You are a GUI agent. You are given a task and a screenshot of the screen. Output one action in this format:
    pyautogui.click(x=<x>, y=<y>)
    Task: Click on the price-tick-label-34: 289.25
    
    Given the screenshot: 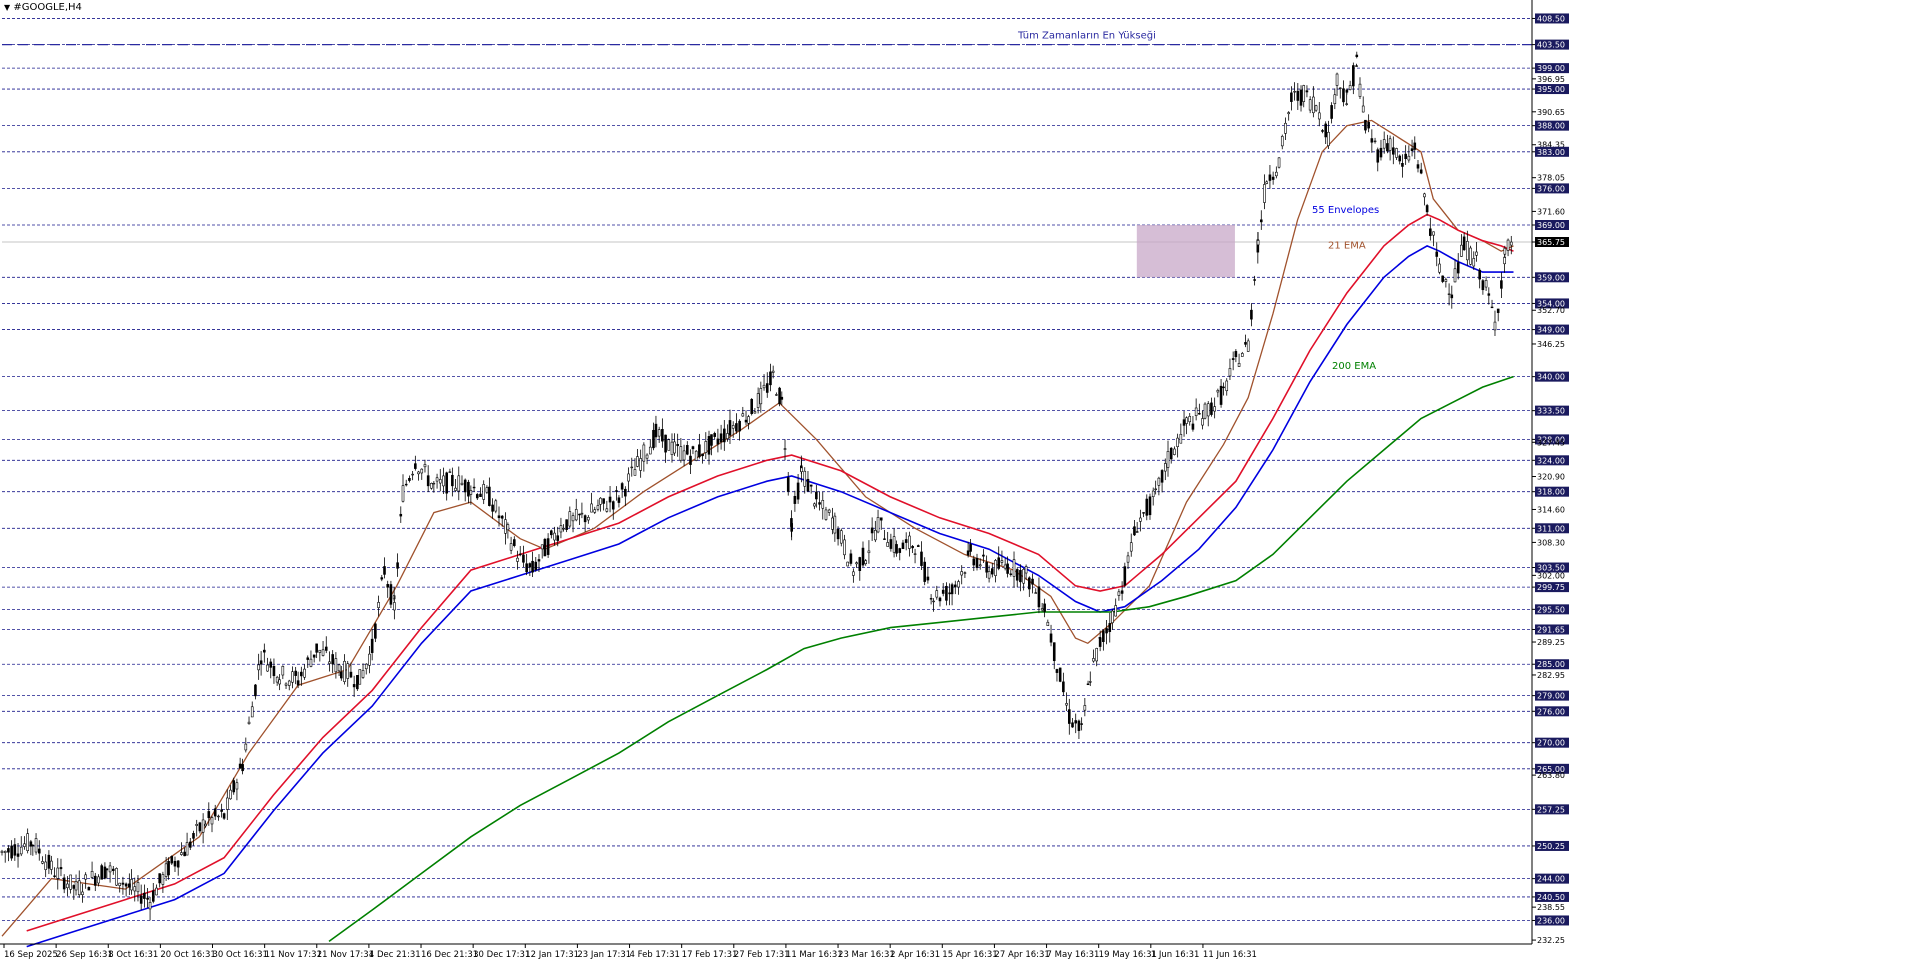 What is the action you would take?
    pyautogui.click(x=1551, y=642)
    